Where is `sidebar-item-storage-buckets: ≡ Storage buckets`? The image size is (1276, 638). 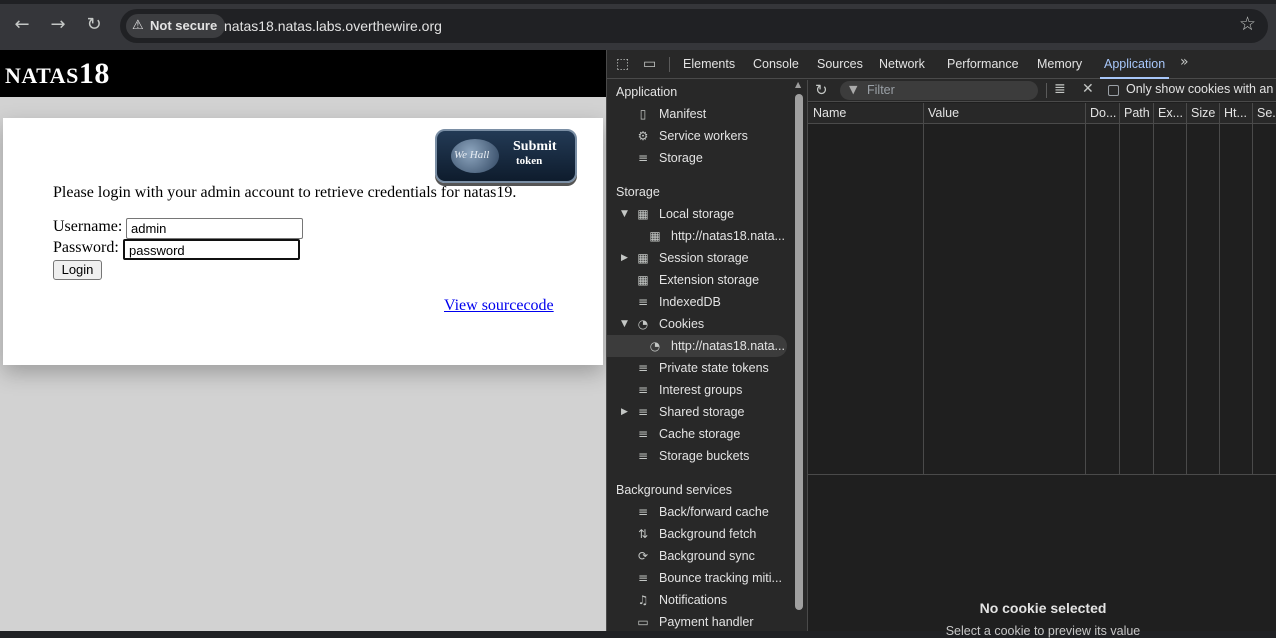
sidebar-item-storage-buckets: ≡ Storage buckets is located at coordinates (697, 456).